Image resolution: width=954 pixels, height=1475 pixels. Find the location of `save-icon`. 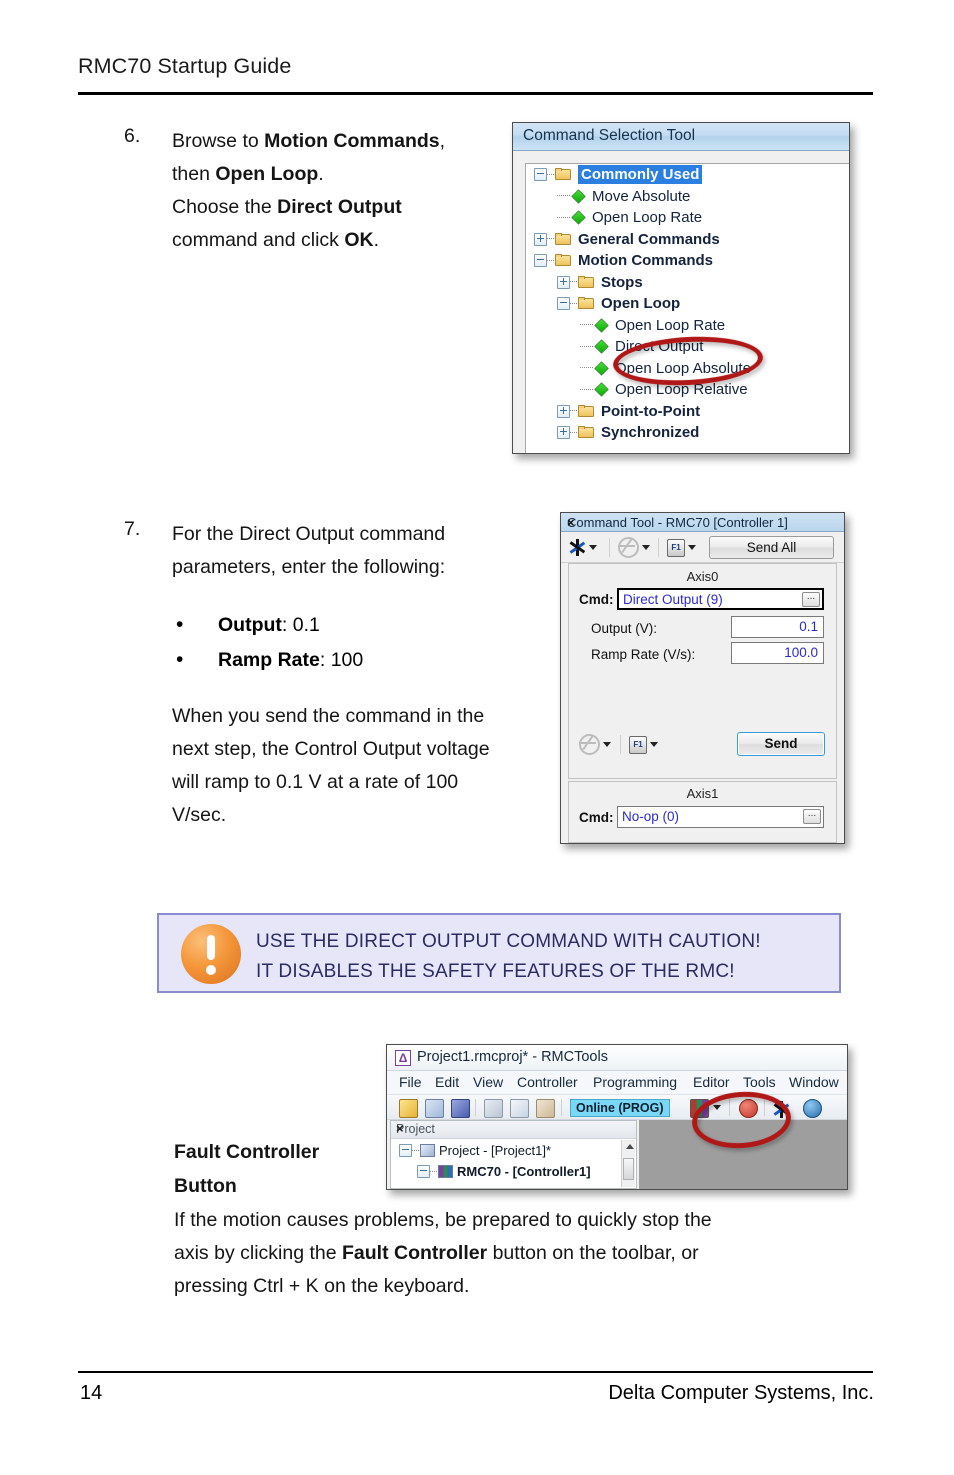

save-icon is located at coordinates (460, 1108).